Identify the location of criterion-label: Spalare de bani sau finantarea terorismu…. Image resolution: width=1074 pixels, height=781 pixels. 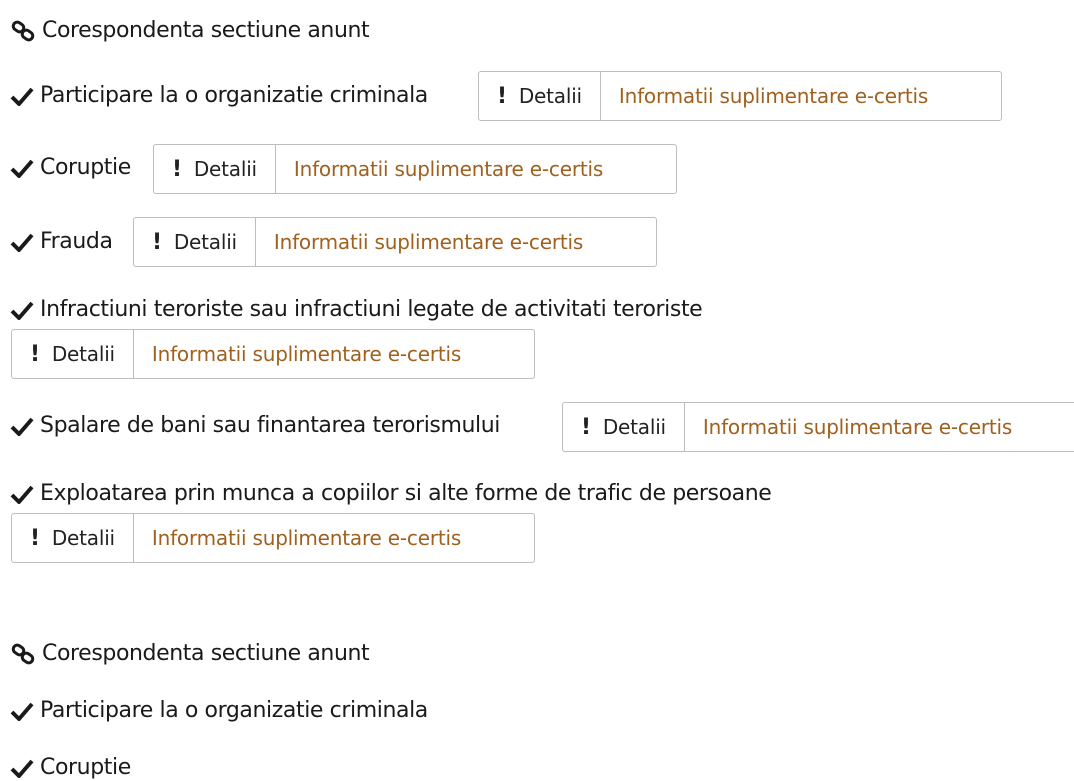
(270, 425).